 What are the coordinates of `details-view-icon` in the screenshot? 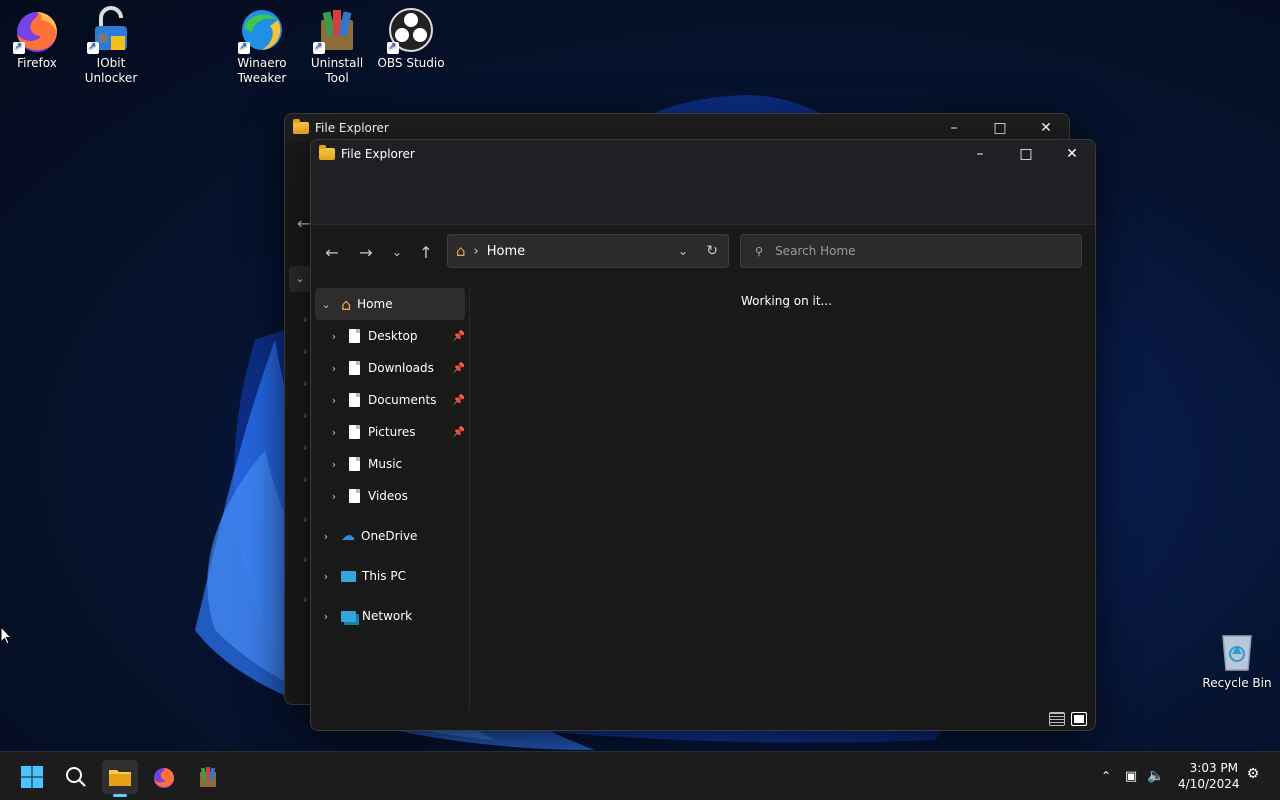 It's located at (1057, 719).